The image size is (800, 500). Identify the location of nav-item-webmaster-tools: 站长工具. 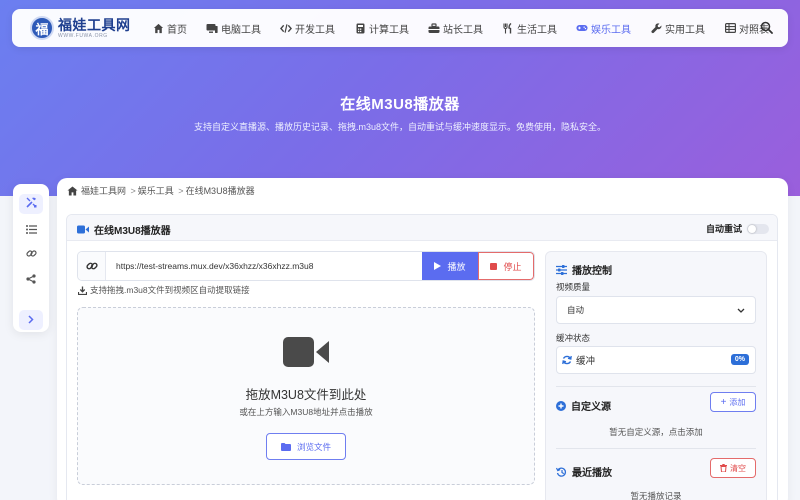
(455, 28).